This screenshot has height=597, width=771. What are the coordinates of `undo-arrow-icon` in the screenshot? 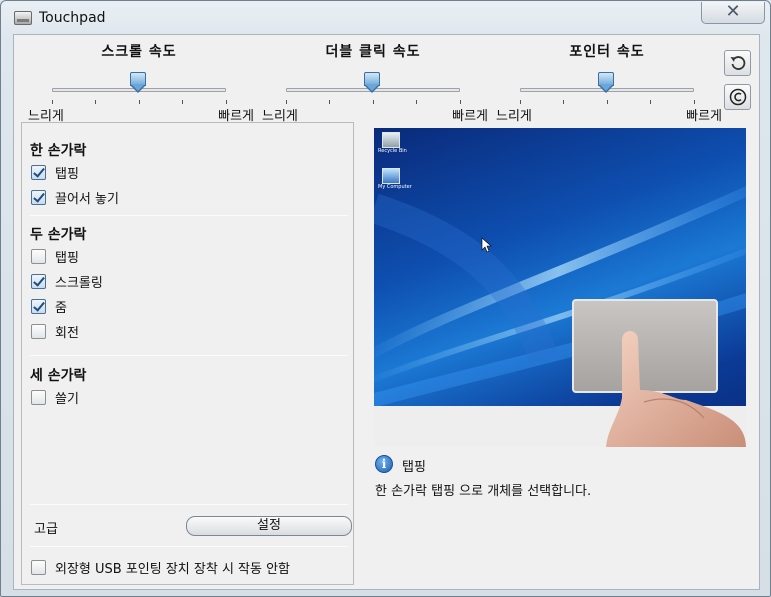 It's located at (738, 63).